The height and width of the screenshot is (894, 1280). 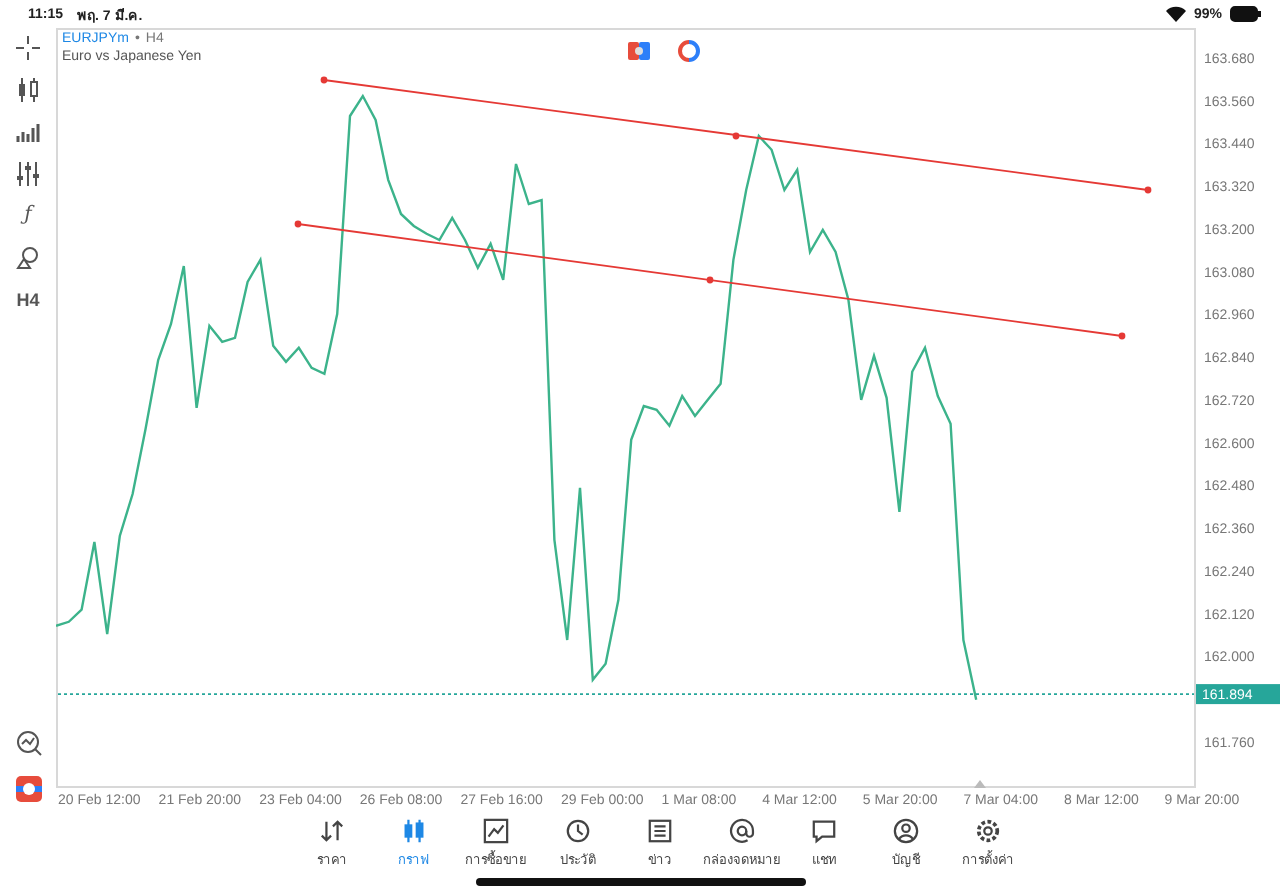 What do you see at coordinates (1175, 14) in the screenshot?
I see `wifi-icon` at bounding box center [1175, 14].